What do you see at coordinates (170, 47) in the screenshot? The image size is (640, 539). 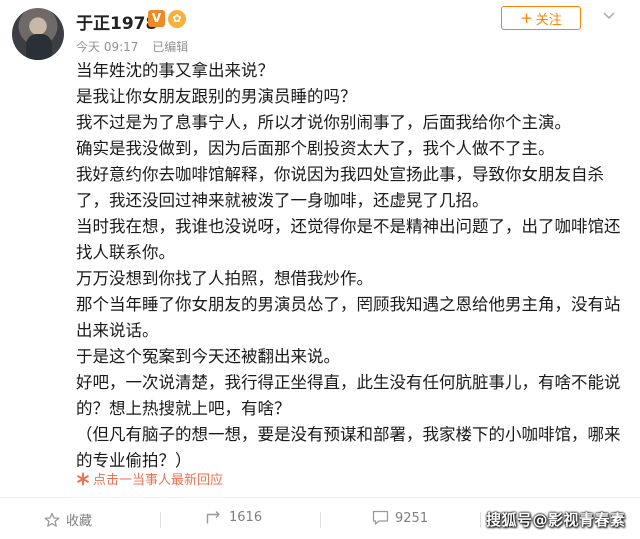 I see `edited-label: 已编辑` at bounding box center [170, 47].